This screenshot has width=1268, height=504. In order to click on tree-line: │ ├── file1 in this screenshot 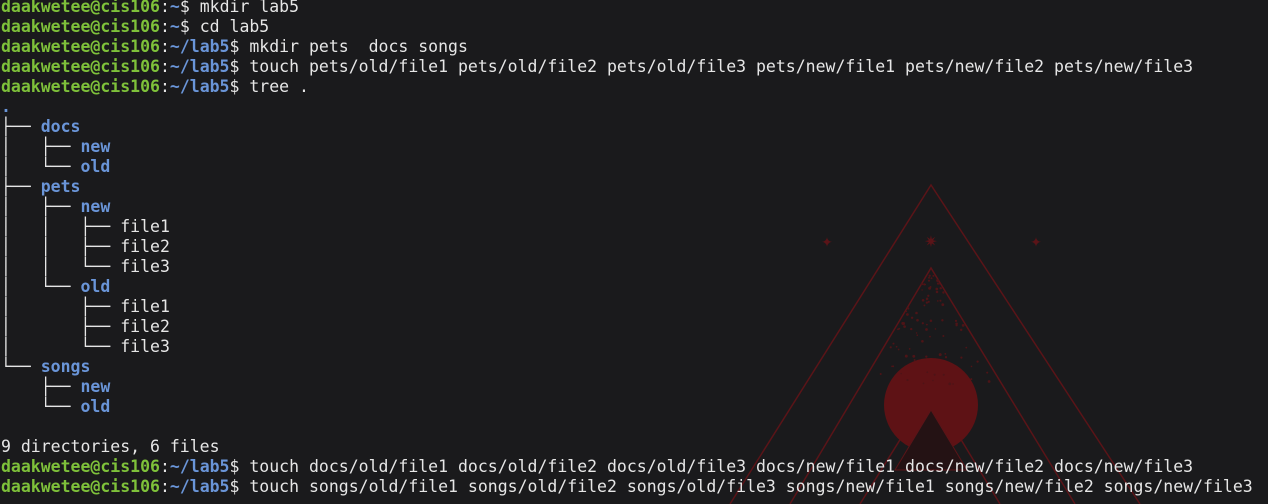, I will do `click(627, 307)`.